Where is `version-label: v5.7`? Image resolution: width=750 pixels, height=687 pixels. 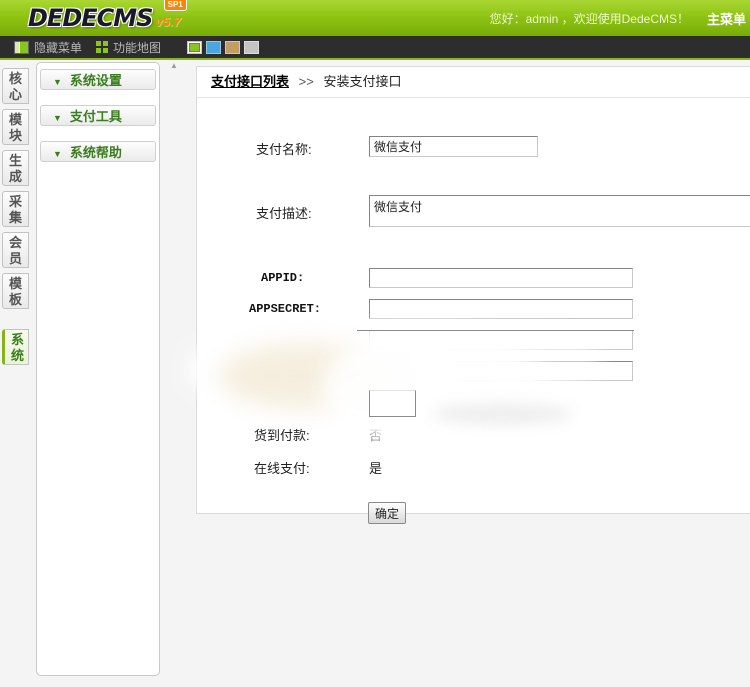
version-label: v5.7 is located at coordinates (168, 21).